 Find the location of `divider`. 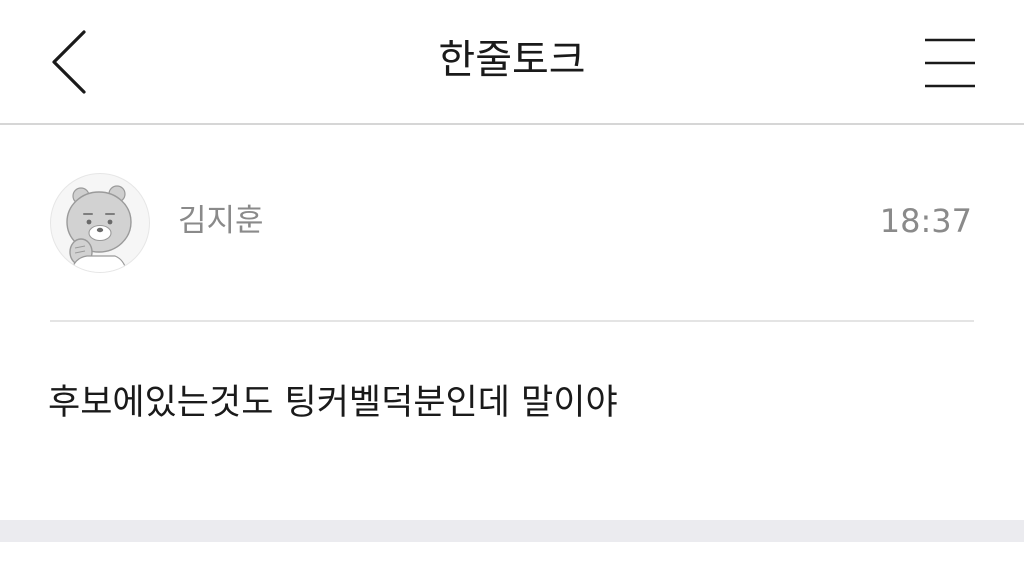

divider is located at coordinates (512, 321).